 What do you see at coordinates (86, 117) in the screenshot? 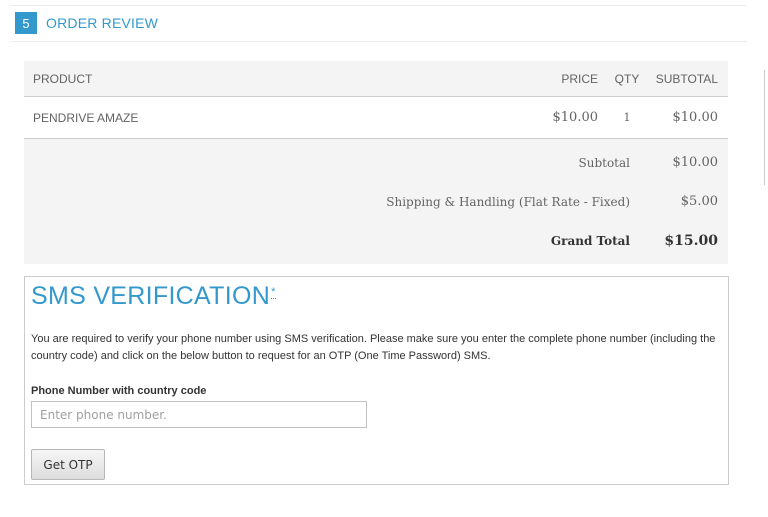
I see `product-name: Pendrive Amaze` at bounding box center [86, 117].